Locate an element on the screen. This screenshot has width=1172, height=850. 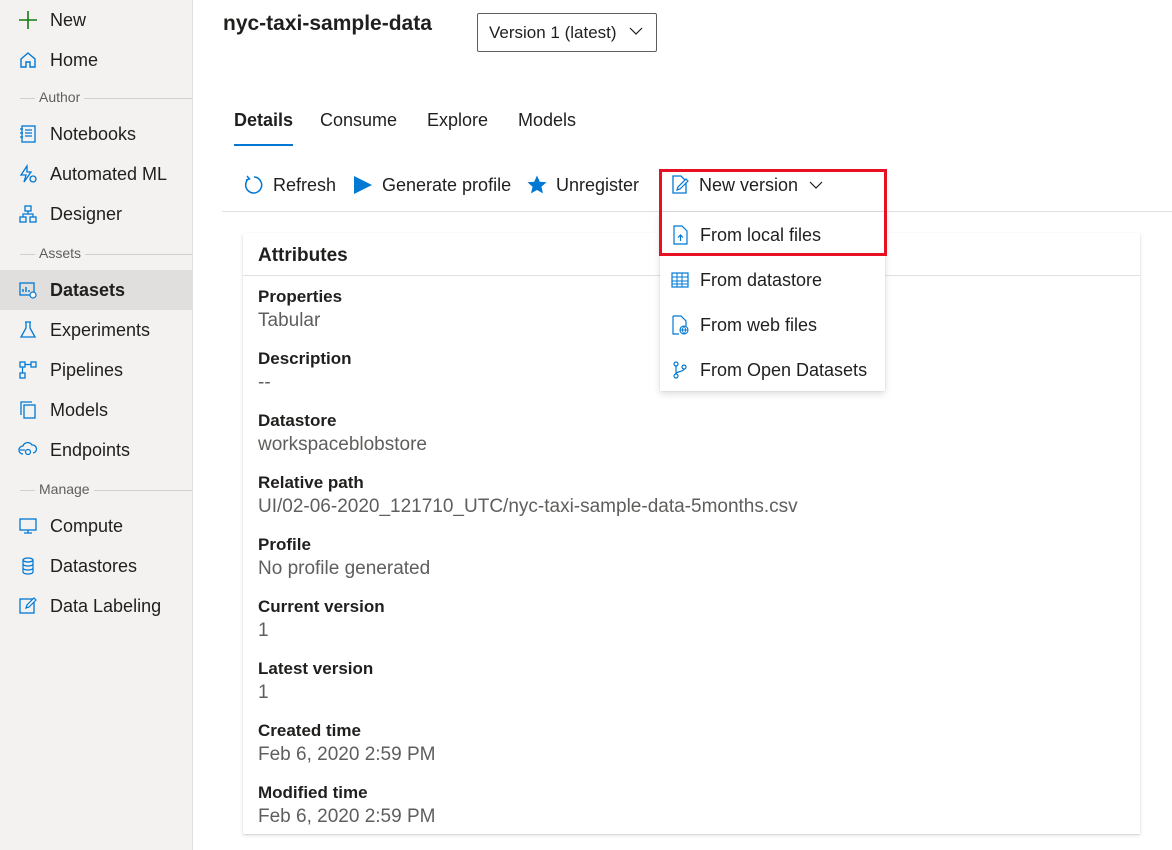
sidebar-item-compute: Compute is located at coordinates (96, 526).